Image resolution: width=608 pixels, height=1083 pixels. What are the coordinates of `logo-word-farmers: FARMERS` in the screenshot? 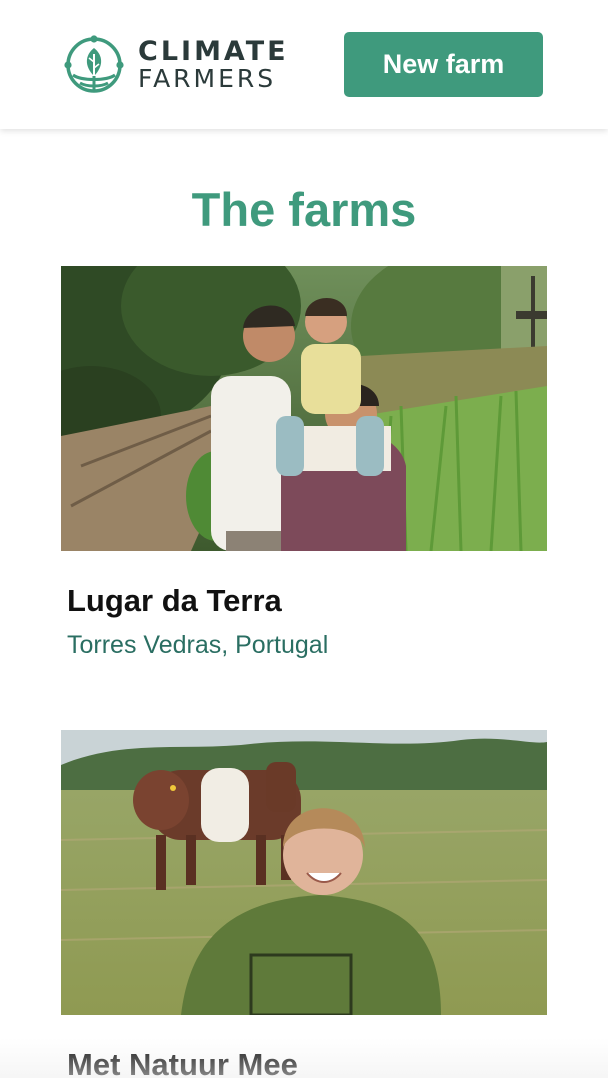 It's located at (213, 78).